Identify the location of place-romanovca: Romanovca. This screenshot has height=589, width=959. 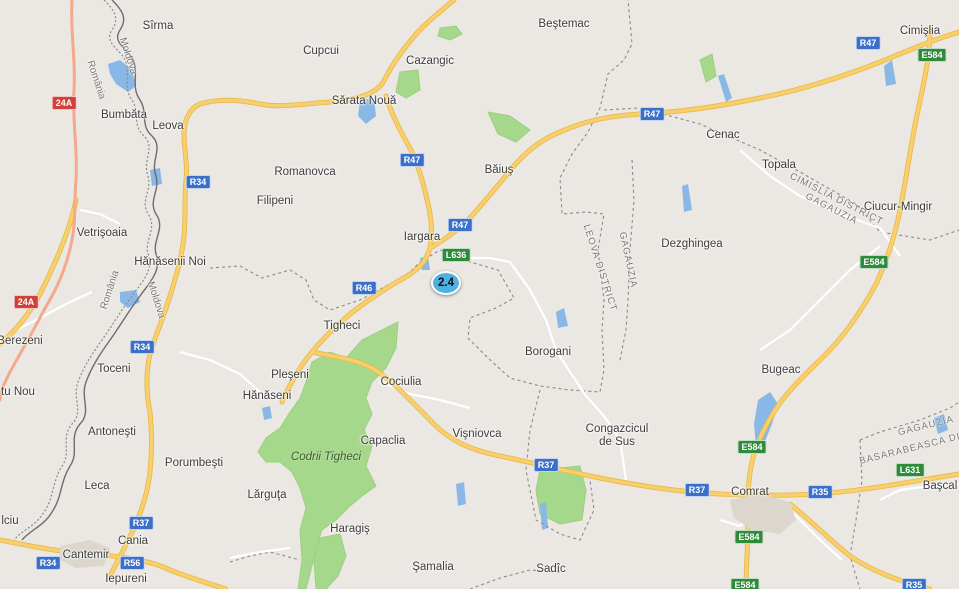
(304, 172).